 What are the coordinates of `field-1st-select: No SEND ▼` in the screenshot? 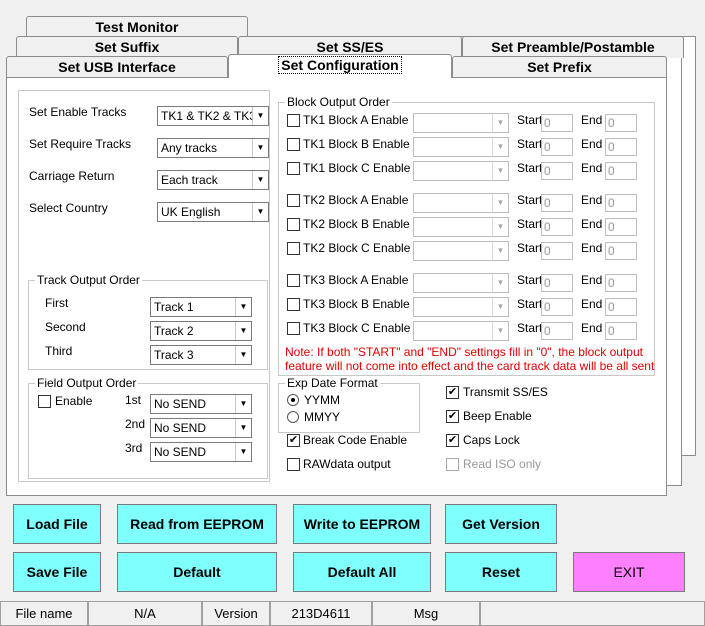 It's located at (201, 404).